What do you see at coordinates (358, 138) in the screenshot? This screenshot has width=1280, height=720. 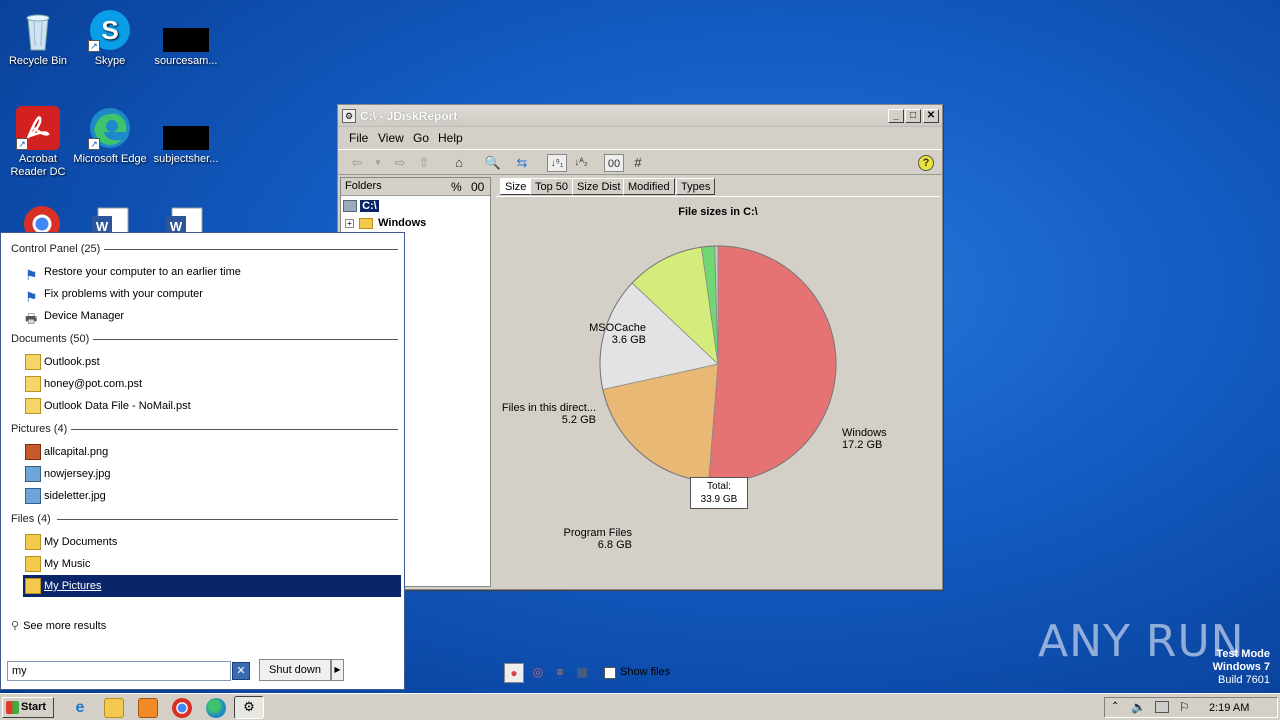 I see `menu-file: File` at bounding box center [358, 138].